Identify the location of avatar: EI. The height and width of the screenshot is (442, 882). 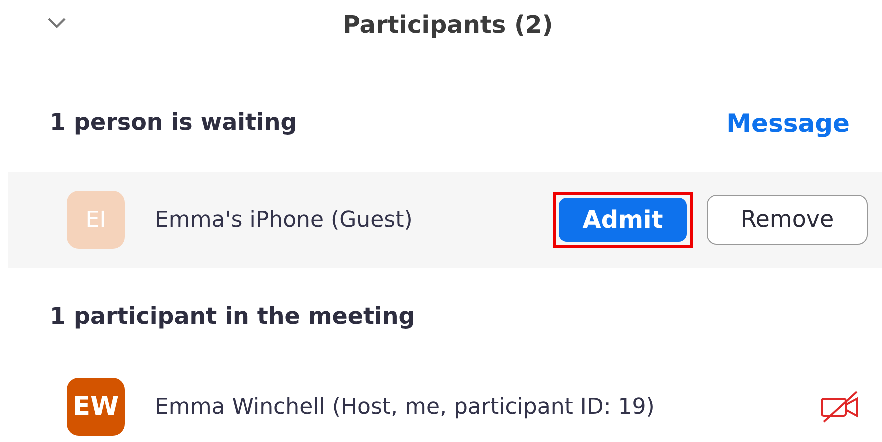
(96, 220).